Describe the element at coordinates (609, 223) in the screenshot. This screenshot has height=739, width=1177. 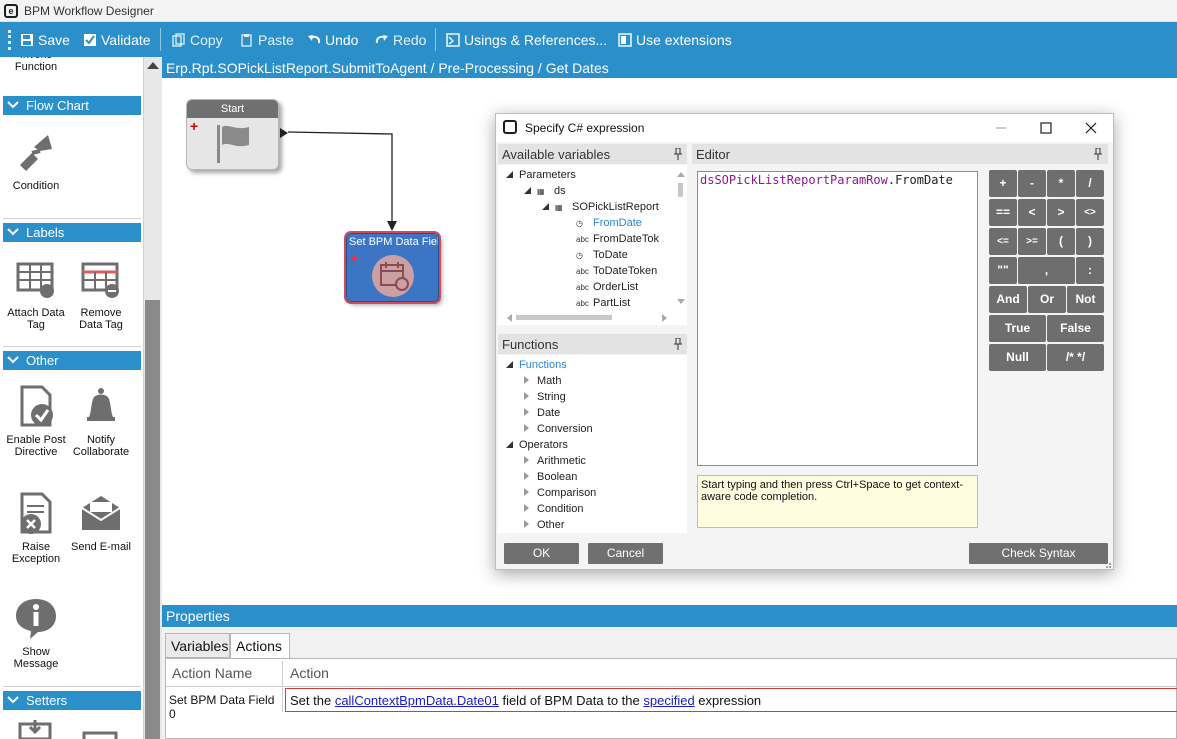
I see `tree-node-fromdate: ◷ FromDate` at that location.